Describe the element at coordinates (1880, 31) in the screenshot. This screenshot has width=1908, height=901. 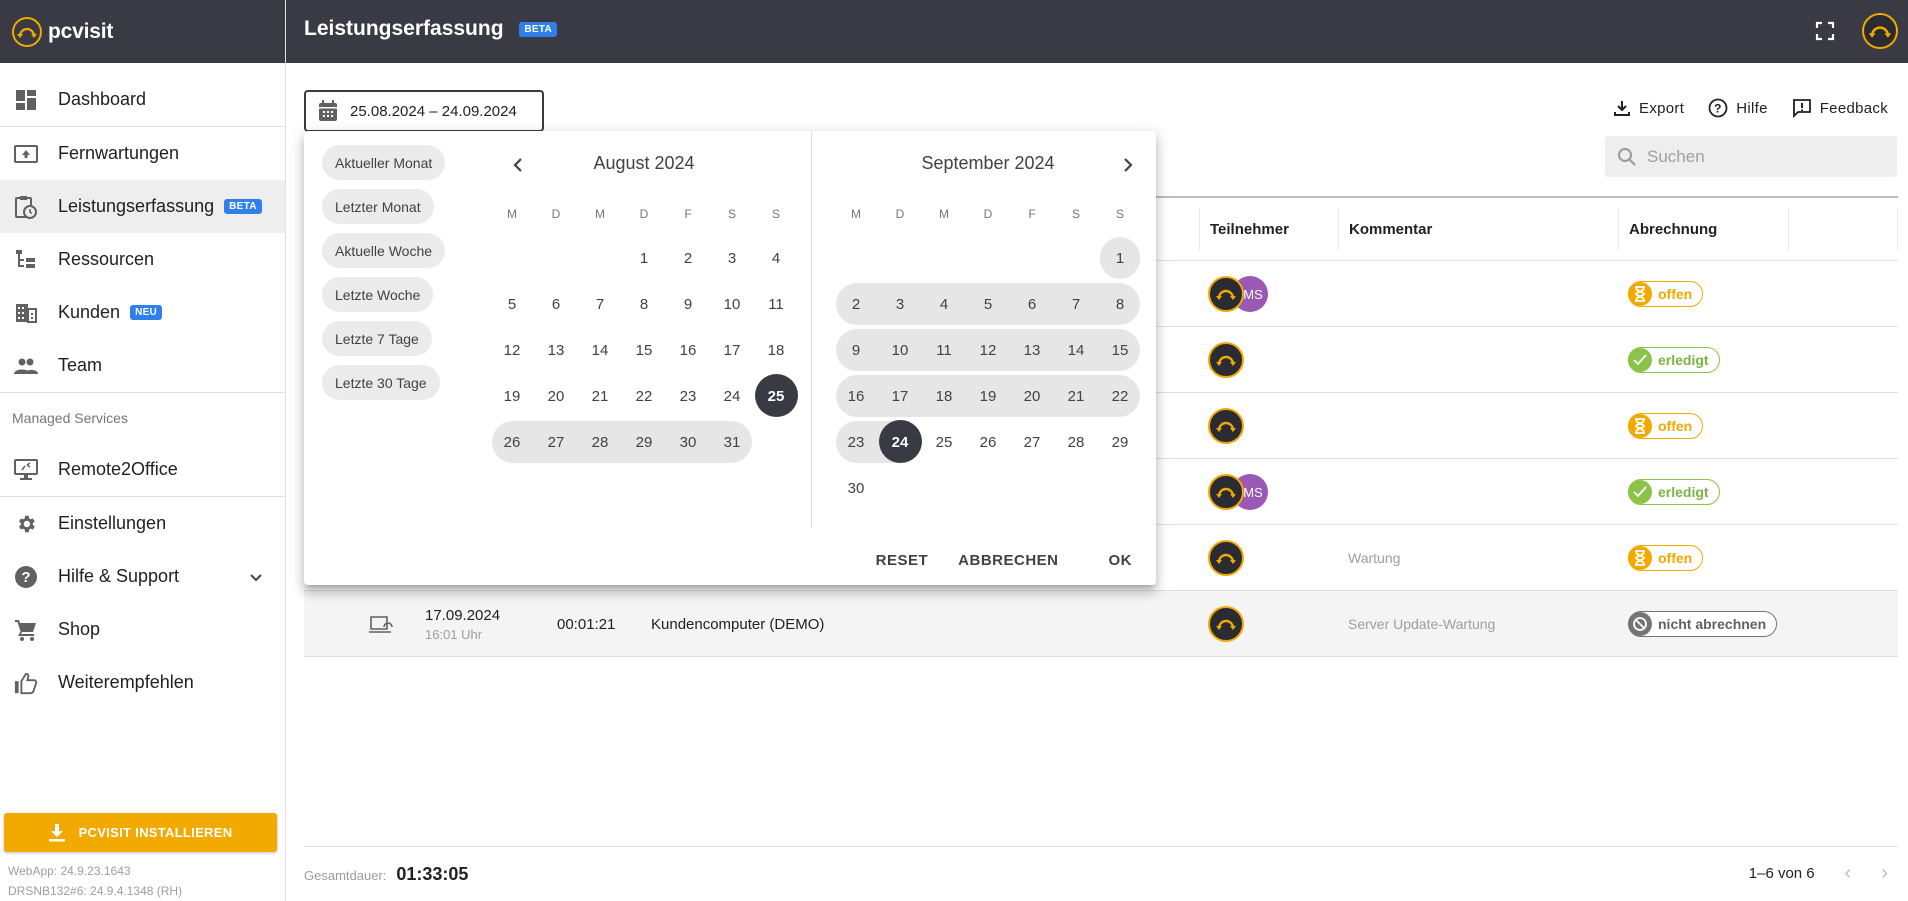
I see `account-avatar` at that location.